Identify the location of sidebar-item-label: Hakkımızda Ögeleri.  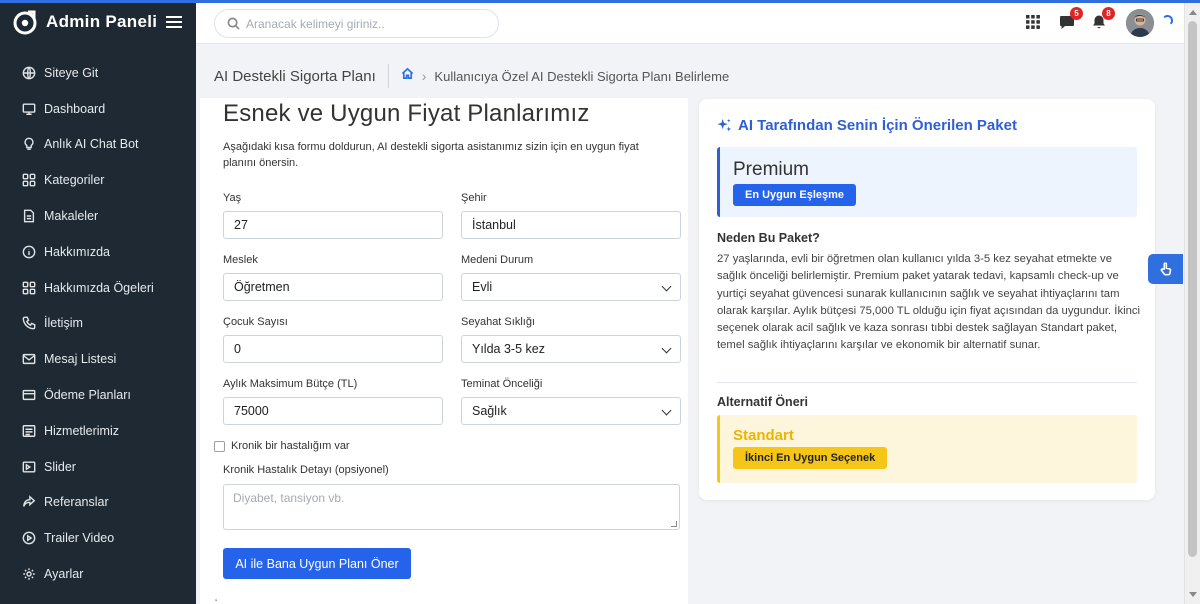
(99, 287).